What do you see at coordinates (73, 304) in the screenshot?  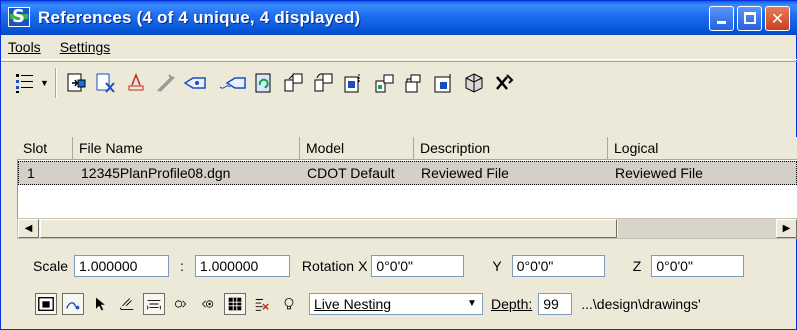 I see `snap-toggle-icon` at bounding box center [73, 304].